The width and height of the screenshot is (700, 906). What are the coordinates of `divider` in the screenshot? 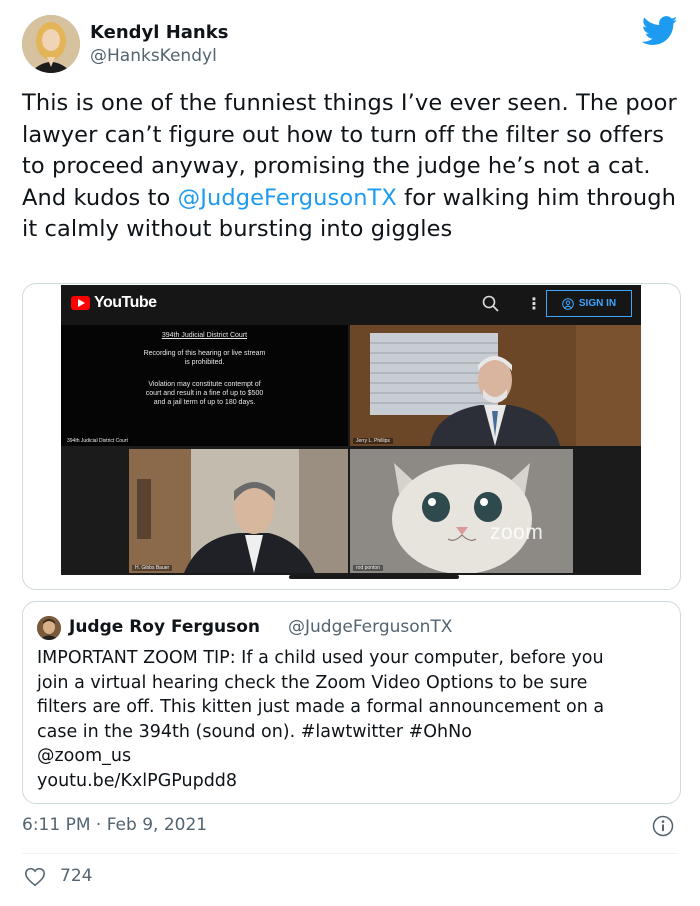 It's located at (350, 853).